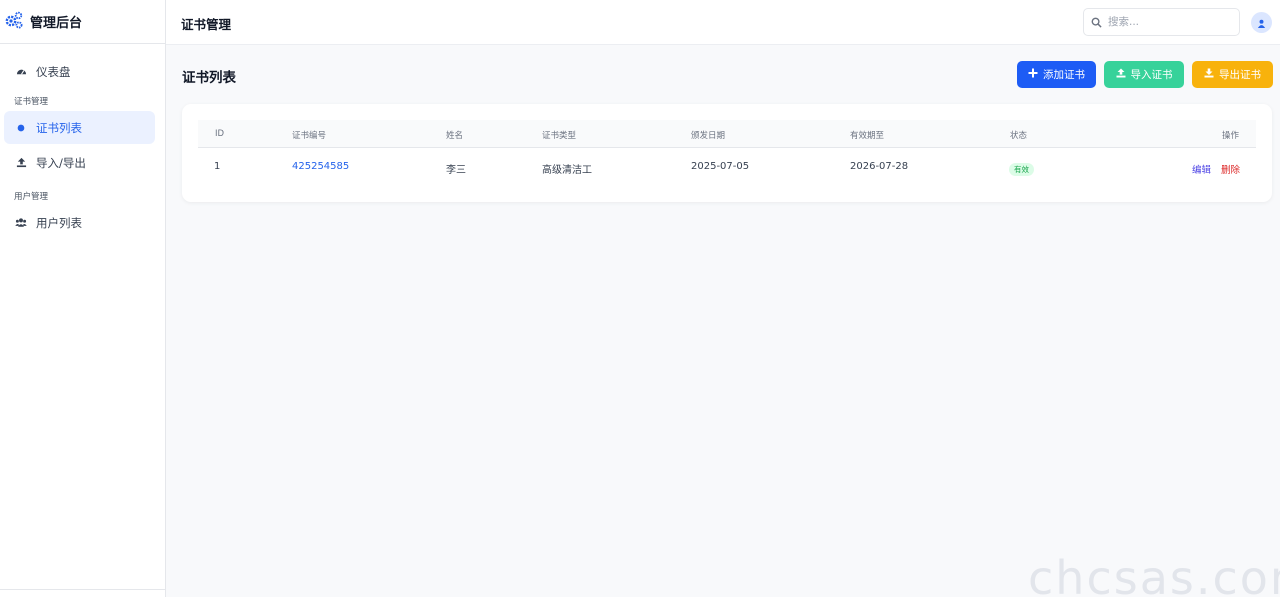  Describe the element at coordinates (1035, 74) in the screenshot. I see `plus-icon` at that location.